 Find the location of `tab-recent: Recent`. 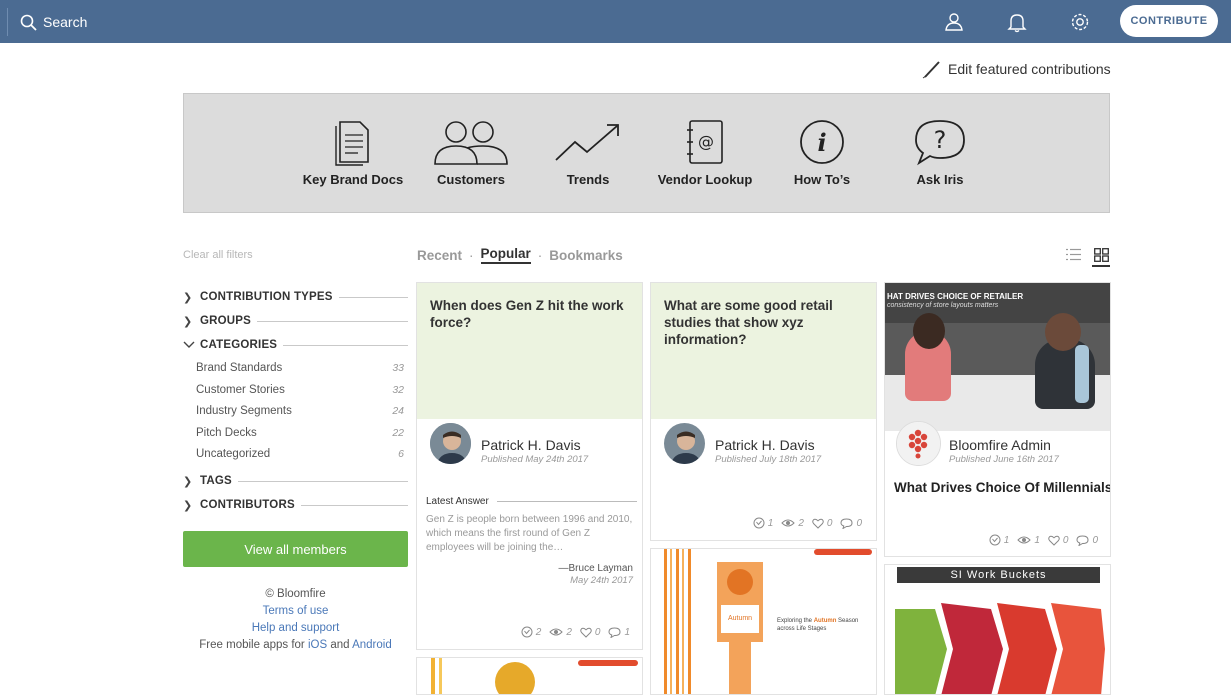

tab-recent: Recent is located at coordinates (439, 255).